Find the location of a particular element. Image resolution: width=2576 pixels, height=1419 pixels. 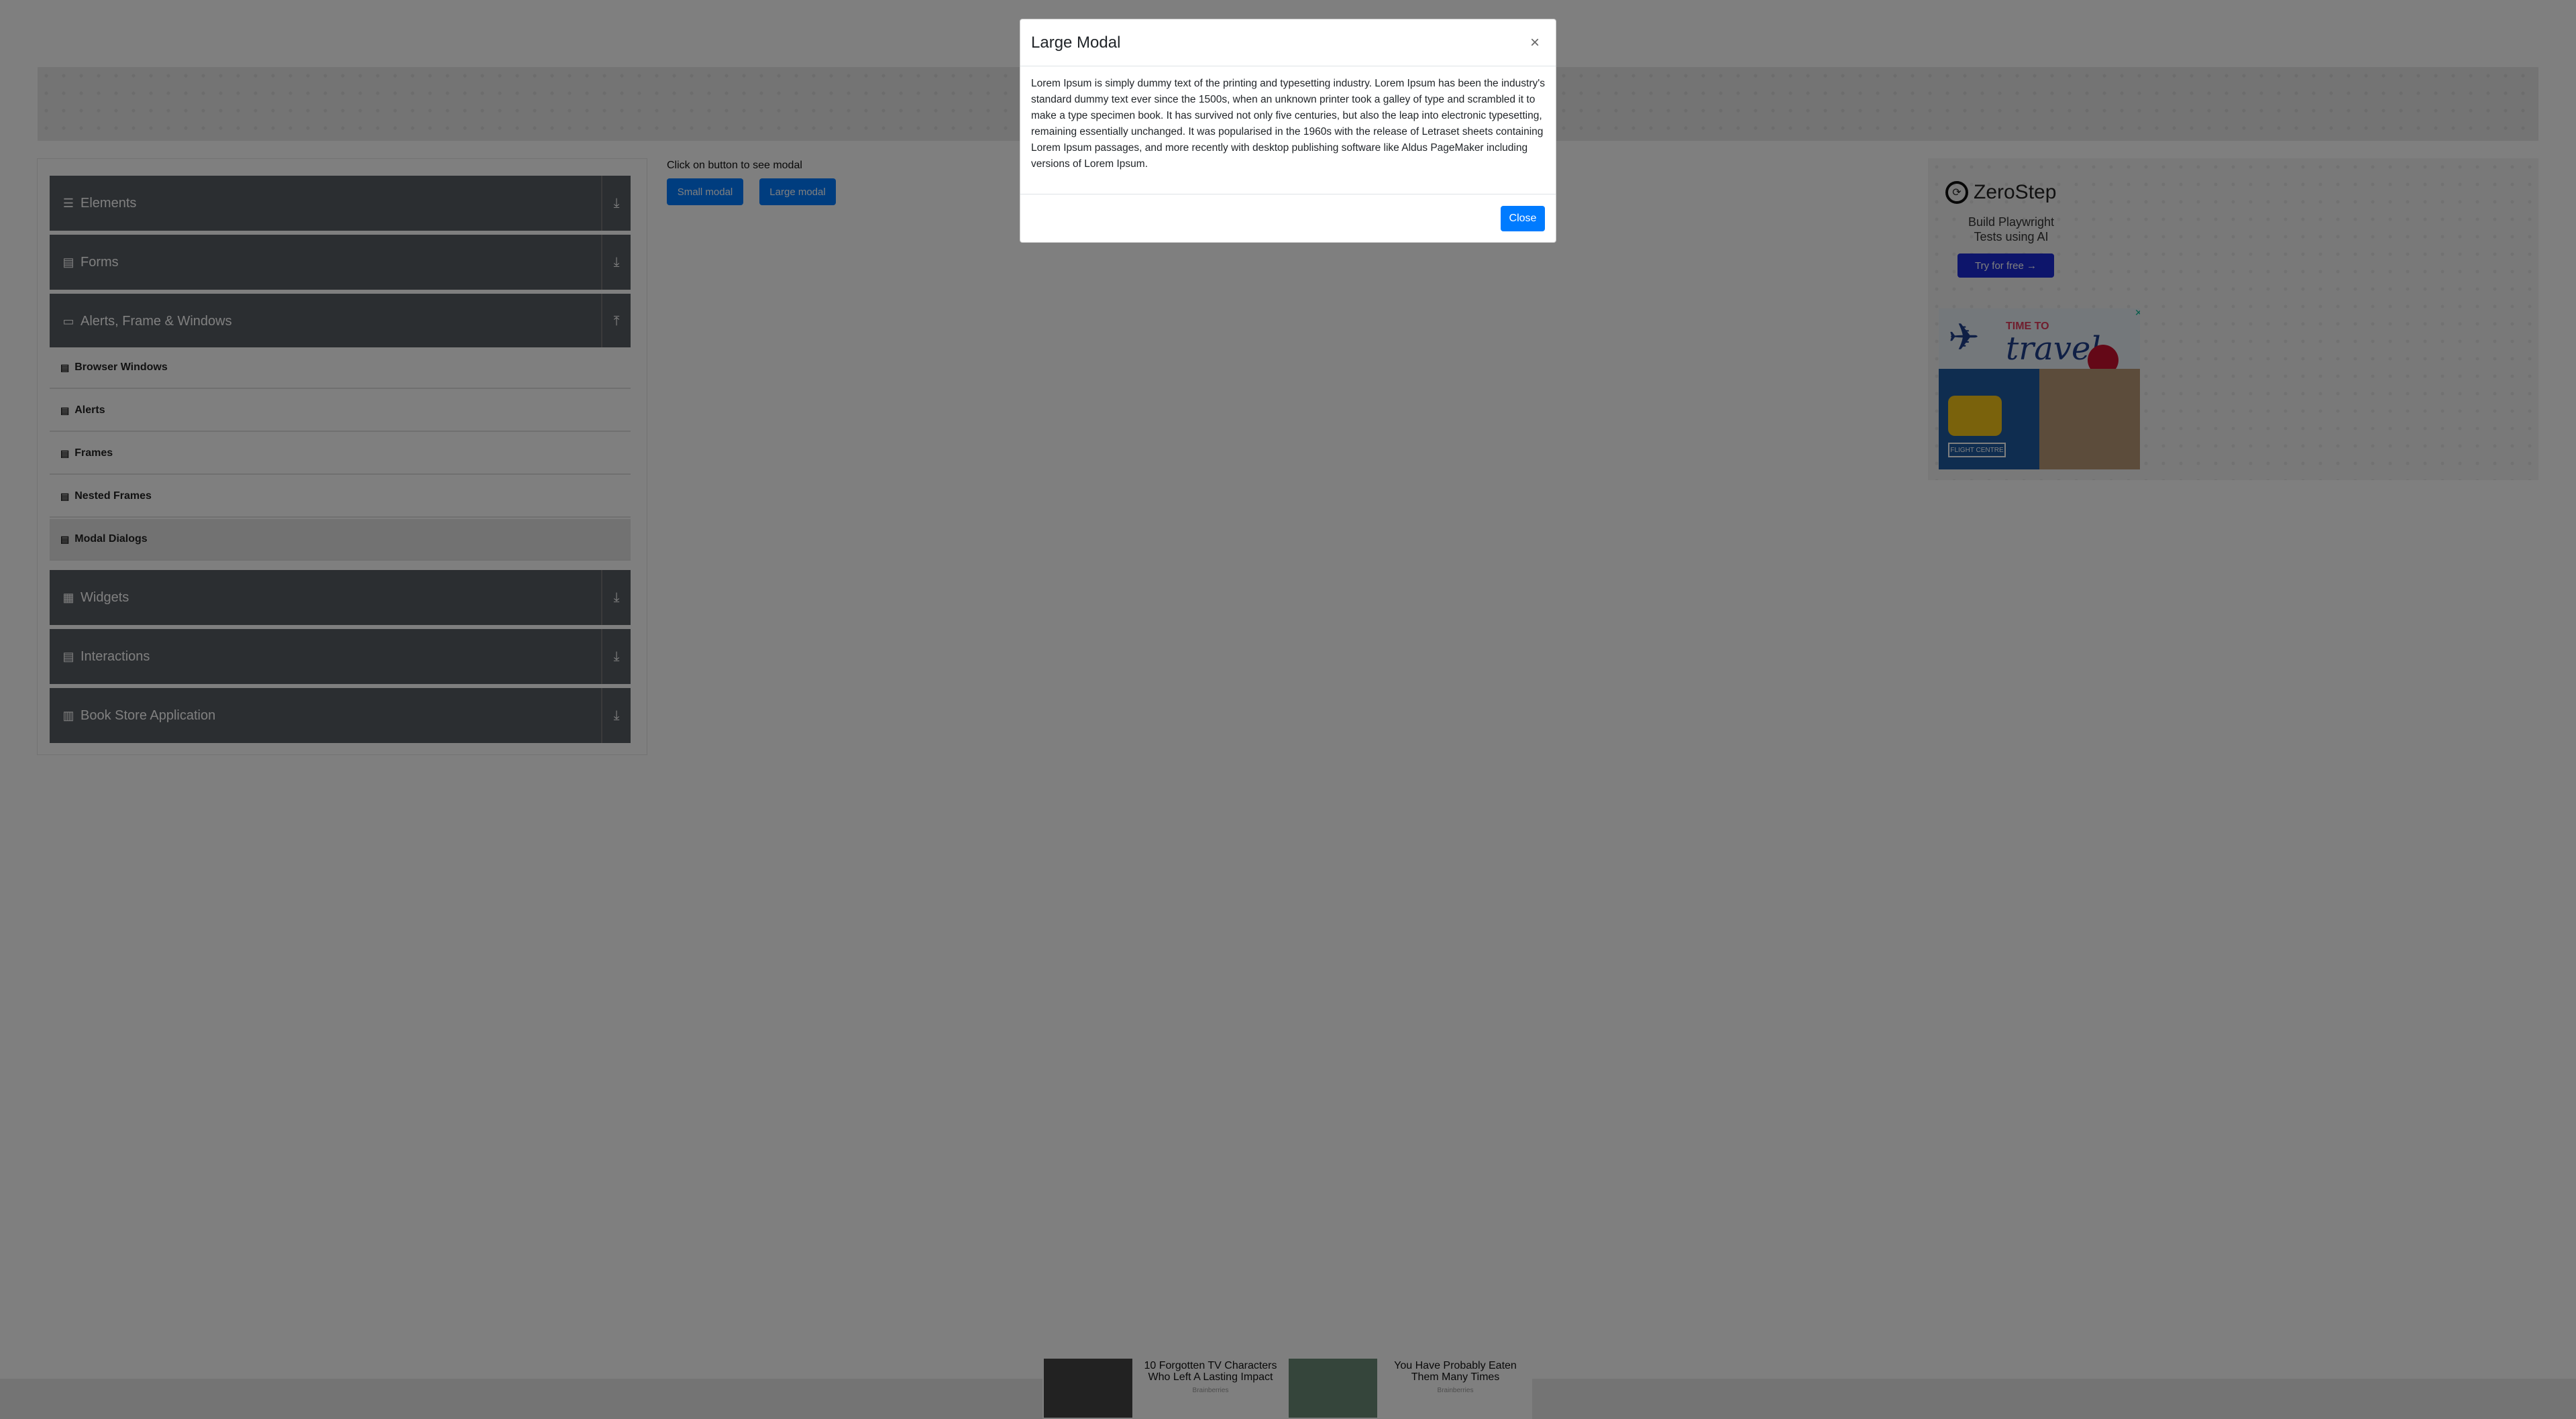

modal-title: Large Modal is located at coordinates (1076, 43).